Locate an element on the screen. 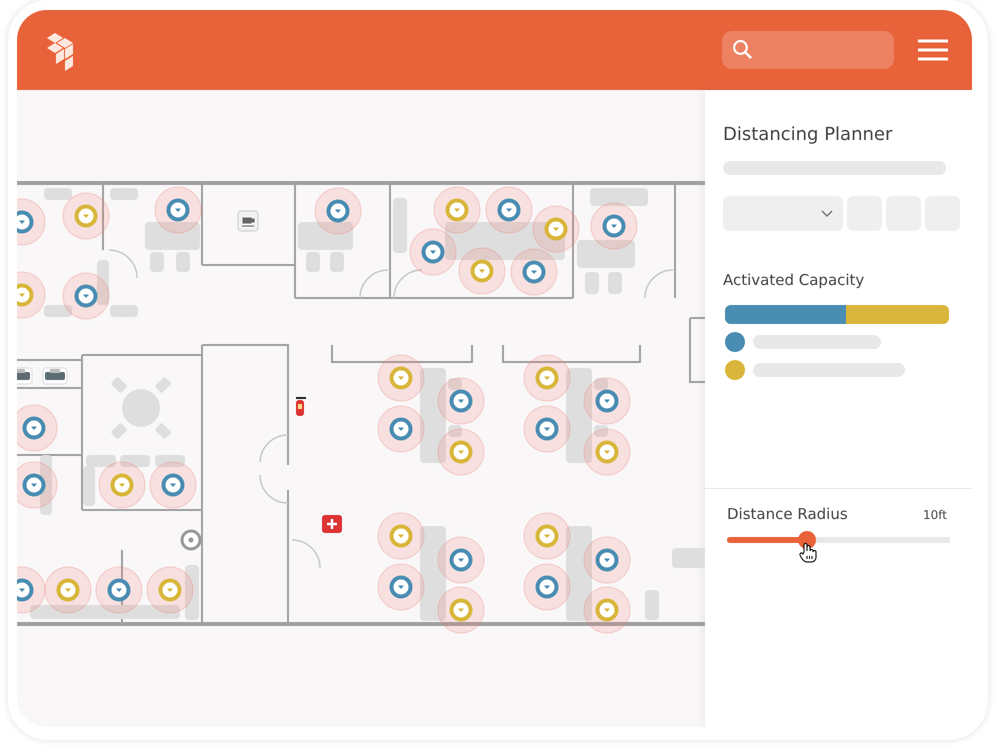 Image resolution: width=998 pixels, height=752 pixels. menu-icon is located at coordinates (933, 50).